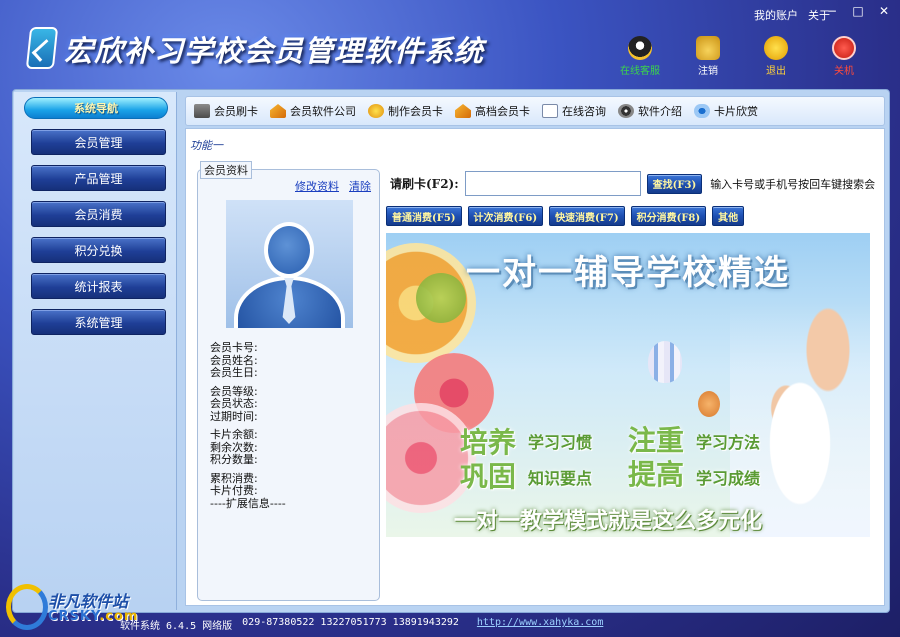 The height and width of the screenshot is (637, 900). Describe the element at coordinates (424, 184) in the screenshot. I see `swipe-label: 请刷卡(F2):` at that location.